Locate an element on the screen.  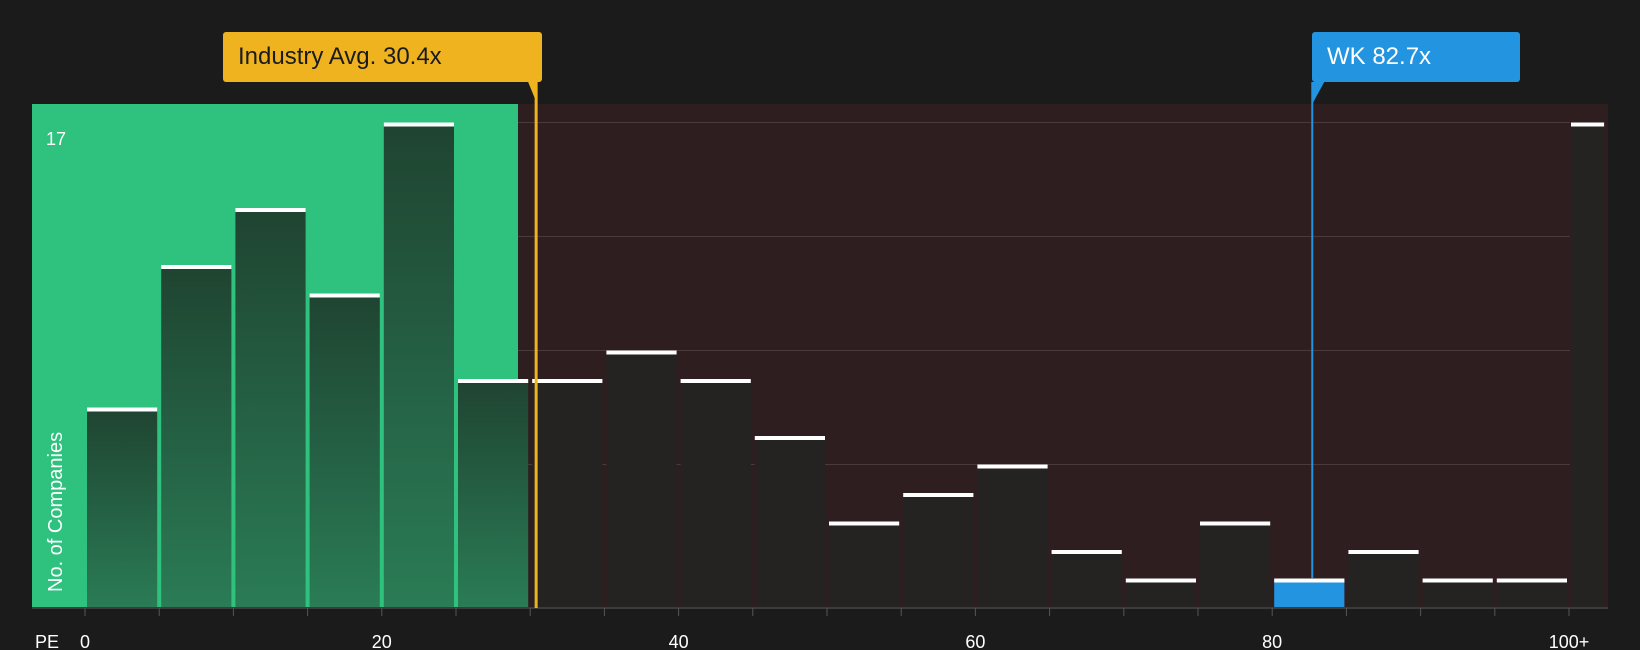
x-tick-label: 0 is located at coordinates (85, 641).